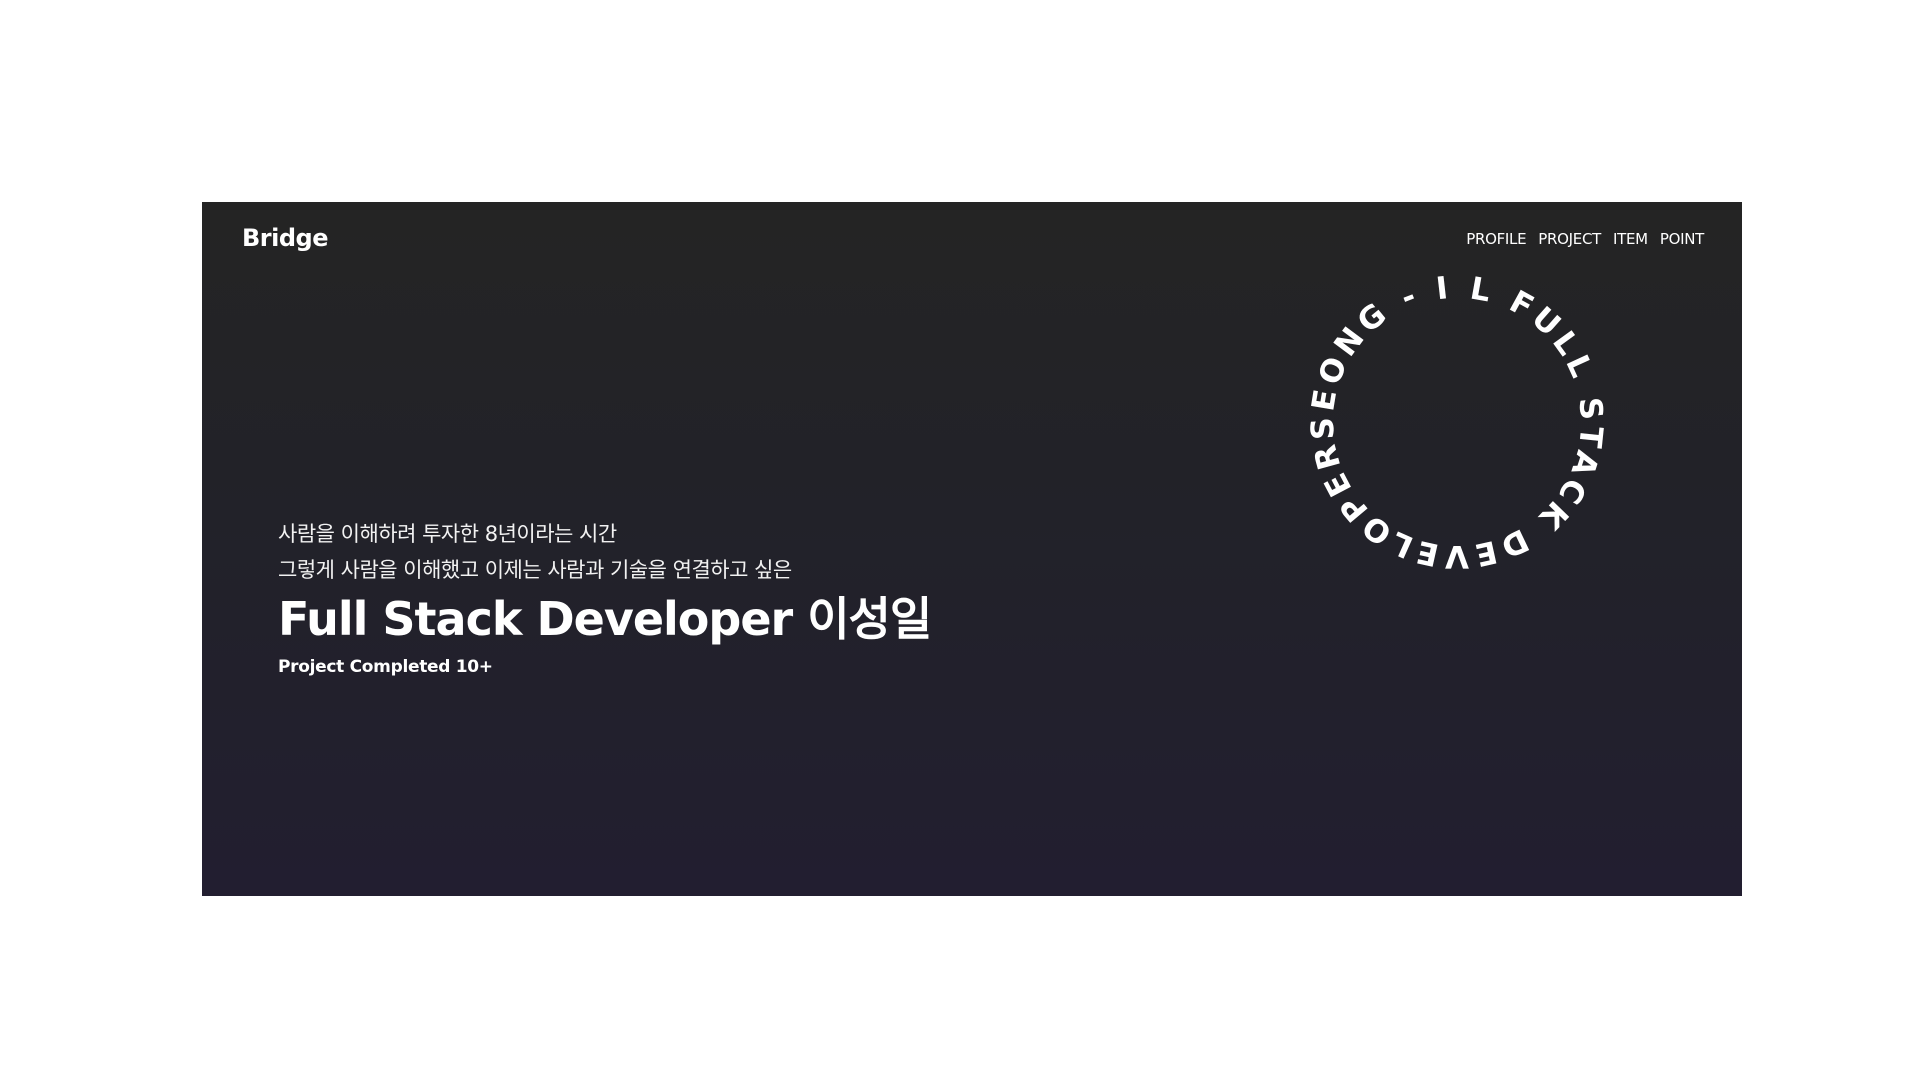 The image size is (1922, 1086). What do you see at coordinates (605, 619) in the screenshot?
I see `hero-headline: Full Stack Developer 이성일` at bounding box center [605, 619].